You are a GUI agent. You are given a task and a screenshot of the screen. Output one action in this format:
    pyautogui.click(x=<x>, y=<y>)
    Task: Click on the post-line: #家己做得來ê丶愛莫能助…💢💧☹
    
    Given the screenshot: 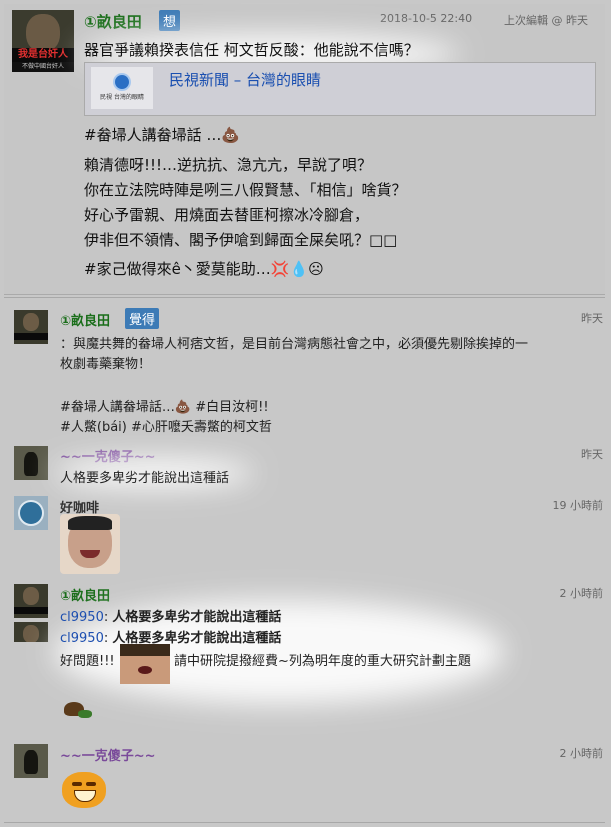 What is the action you would take?
    pyautogui.click(x=204, y=269)
    